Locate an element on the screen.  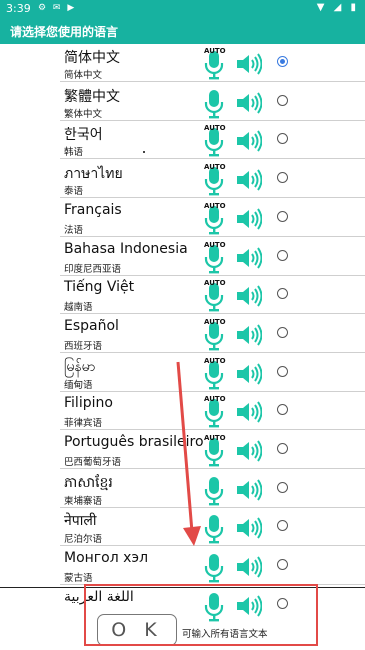
annotation-arrow-line is located at coordinates (185, 447).